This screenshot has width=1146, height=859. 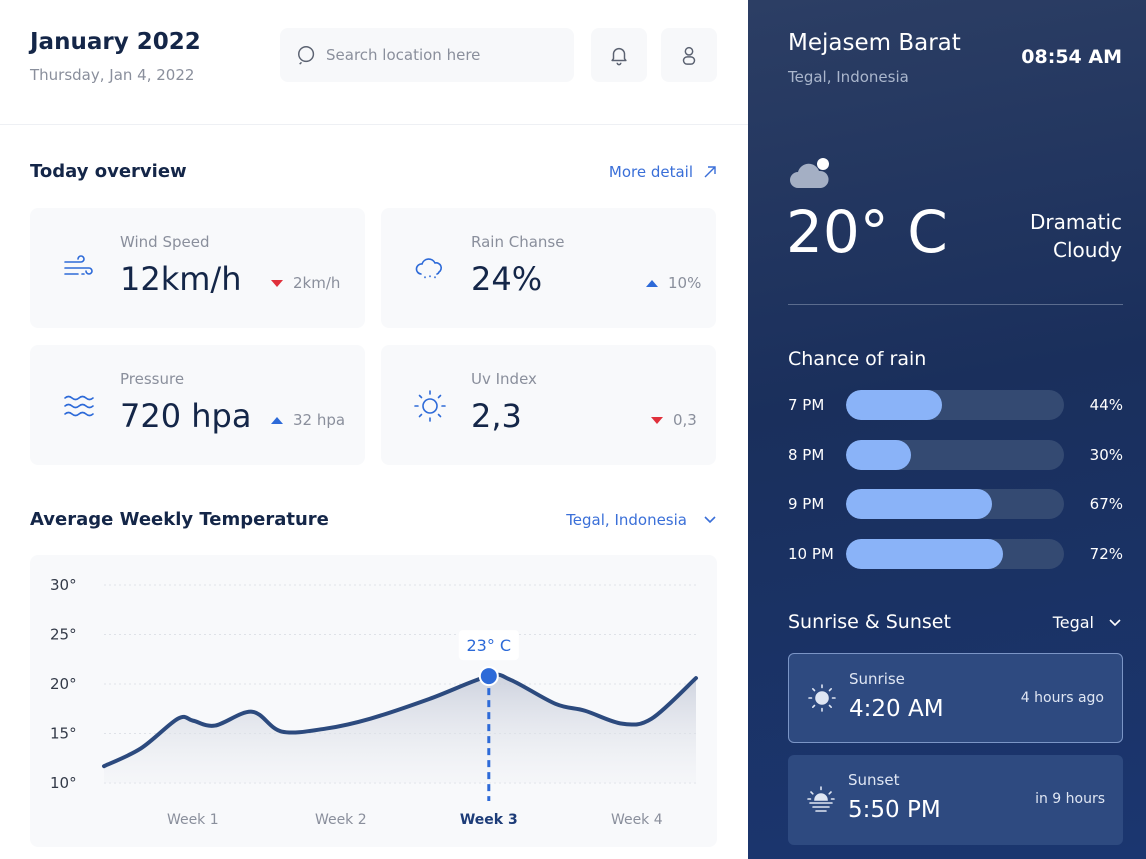 What do you see at coordinates (955, 405) in the screenshot?
I see `rain-row: 7 PM 44%` at bounding box center [955, 405].